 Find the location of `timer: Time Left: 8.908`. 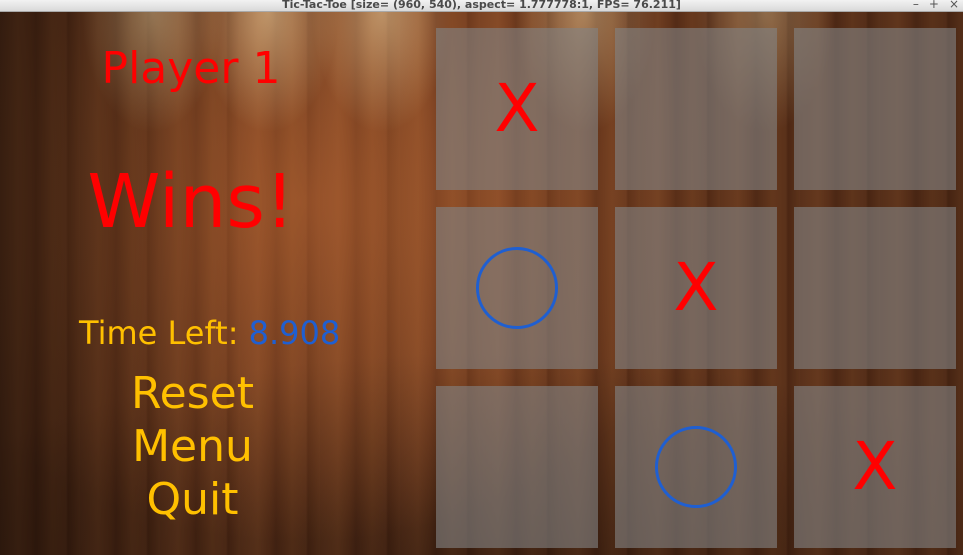

timer: Time Left: 8.908 is located at coordinates (209, 333).